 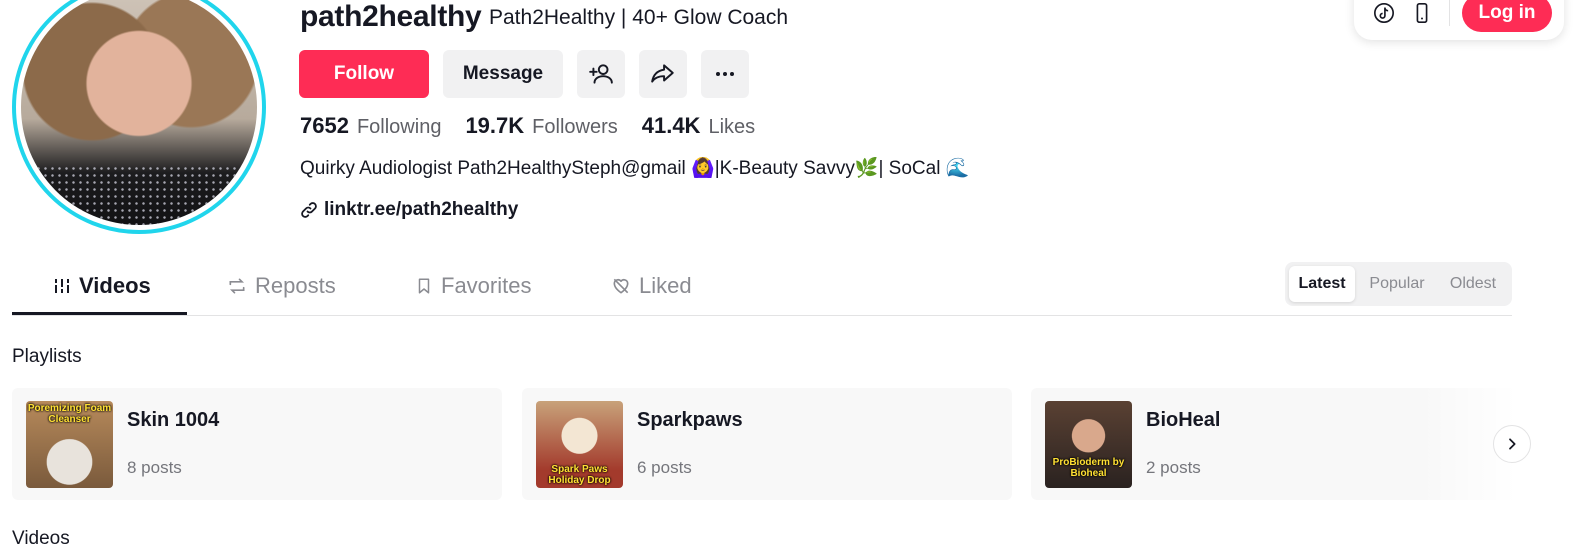 I want to click on tiktok-logo-icon, so click(x=1384, y=13).